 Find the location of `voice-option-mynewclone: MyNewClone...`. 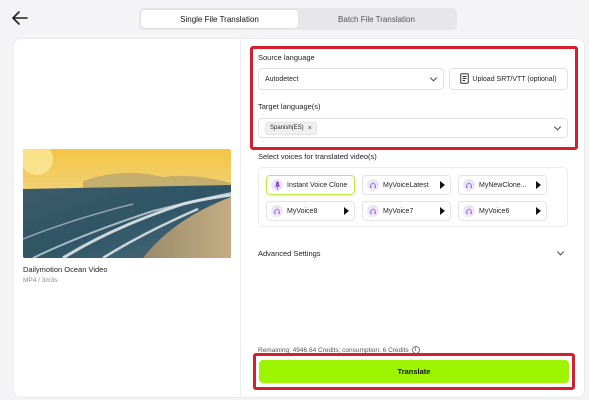

voice-option-mynewclone: MyNewClone... is located at coordinates (502, 185).